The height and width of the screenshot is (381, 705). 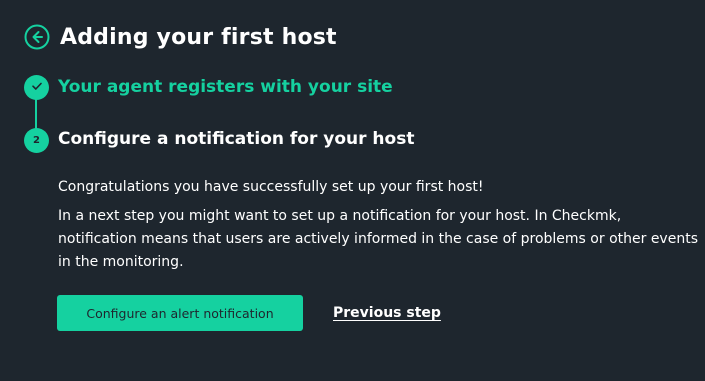 I want to click on step-2-title: Configure a notification for your host, so click(x=236, y=139).